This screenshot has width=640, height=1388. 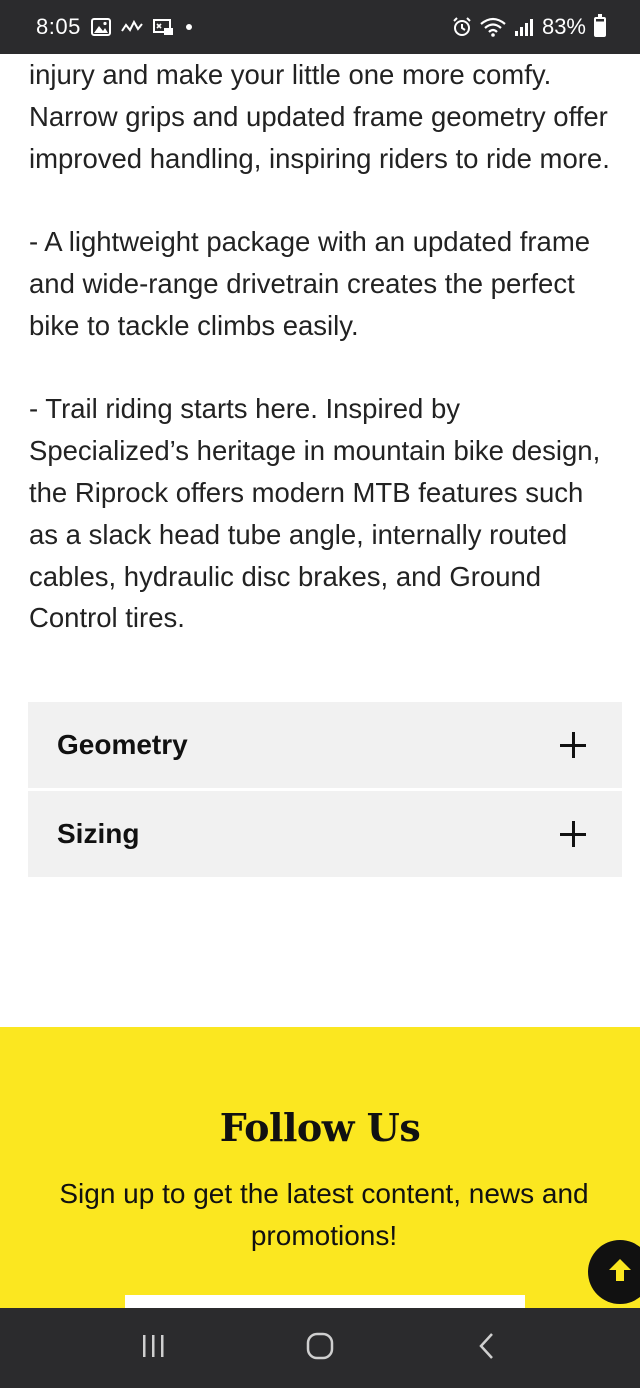 I want to click on cast-icon, so click(x=163, y=27).